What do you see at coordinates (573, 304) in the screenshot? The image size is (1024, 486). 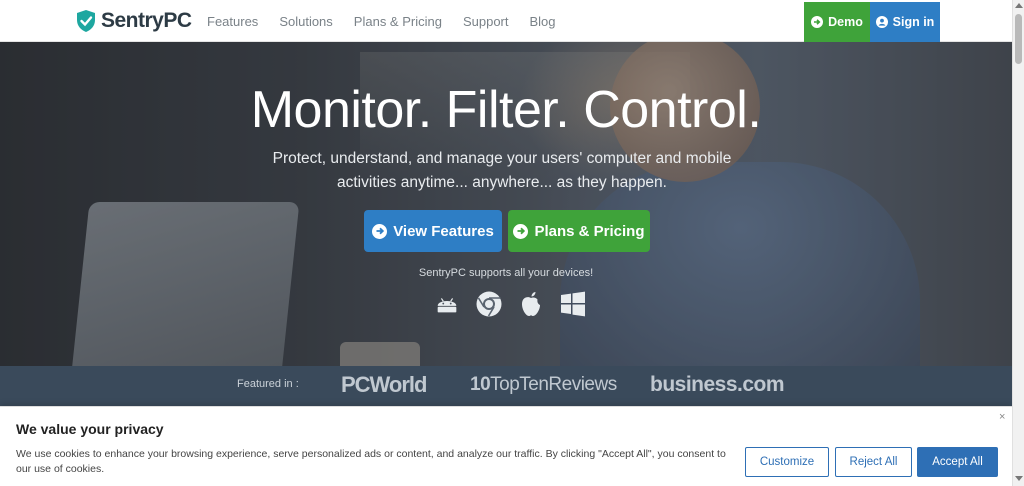 I see `windows-icon` at bounding box center [573, 304].